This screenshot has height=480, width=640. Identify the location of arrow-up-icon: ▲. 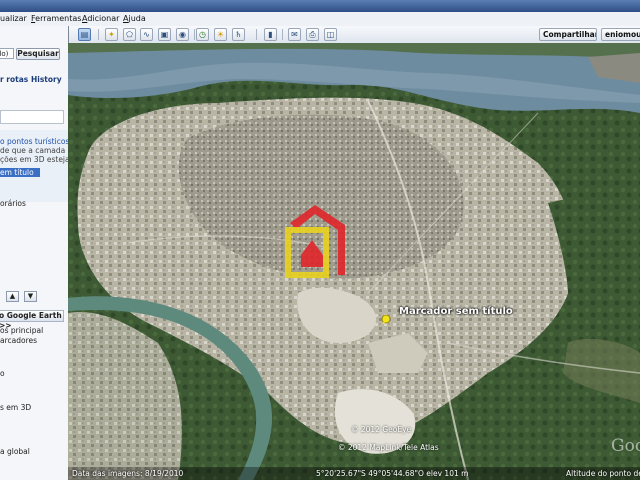
(12, 296).